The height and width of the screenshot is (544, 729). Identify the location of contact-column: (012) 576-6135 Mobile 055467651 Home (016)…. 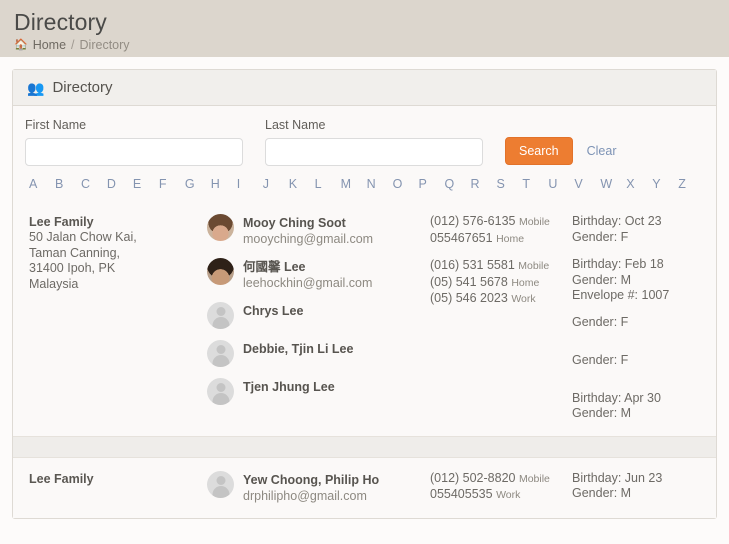
(501, 318).